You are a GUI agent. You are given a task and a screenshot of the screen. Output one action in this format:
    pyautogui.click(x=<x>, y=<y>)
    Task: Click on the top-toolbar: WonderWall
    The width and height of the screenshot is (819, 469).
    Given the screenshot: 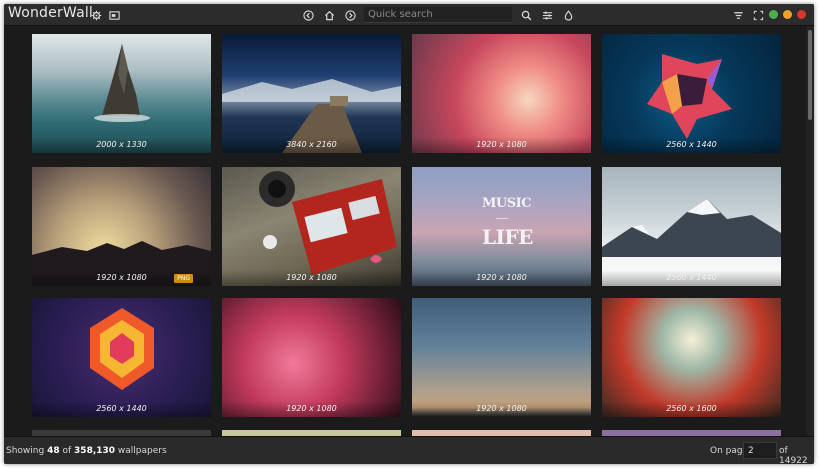 What is the action you would take?
    pyautogui.click(x=409, y=15)
    